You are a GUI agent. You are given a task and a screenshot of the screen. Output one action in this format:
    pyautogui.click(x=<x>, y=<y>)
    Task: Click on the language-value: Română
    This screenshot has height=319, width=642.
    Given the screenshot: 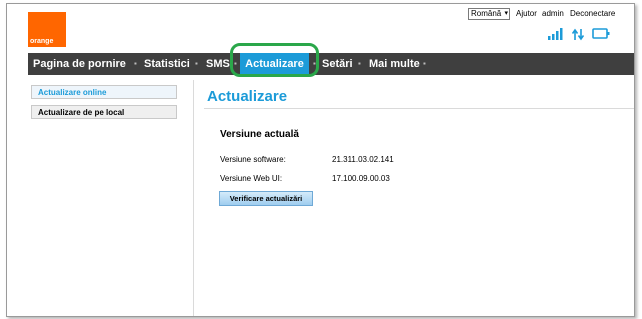 What is the action you would take?
    pyautogui.click(x=486, y=13)
    